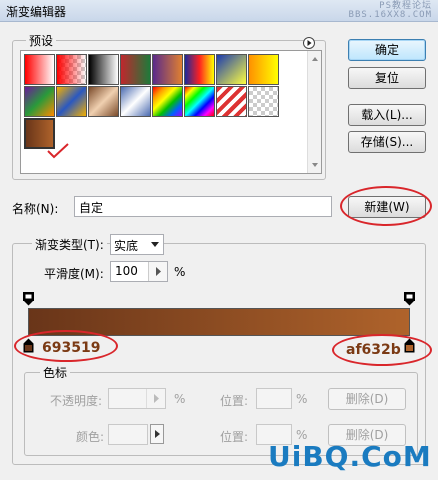  I want to click on opacity-label: 不透明度:, so click(76, 401).